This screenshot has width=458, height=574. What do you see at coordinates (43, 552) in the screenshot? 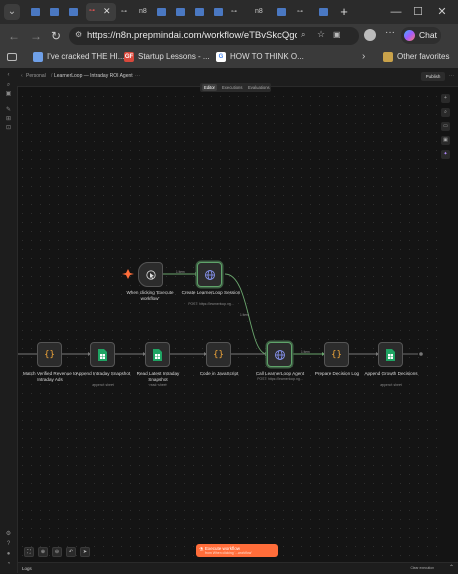
I see `zoom-in-icon: ⊕` at bounding box center [43, 552].